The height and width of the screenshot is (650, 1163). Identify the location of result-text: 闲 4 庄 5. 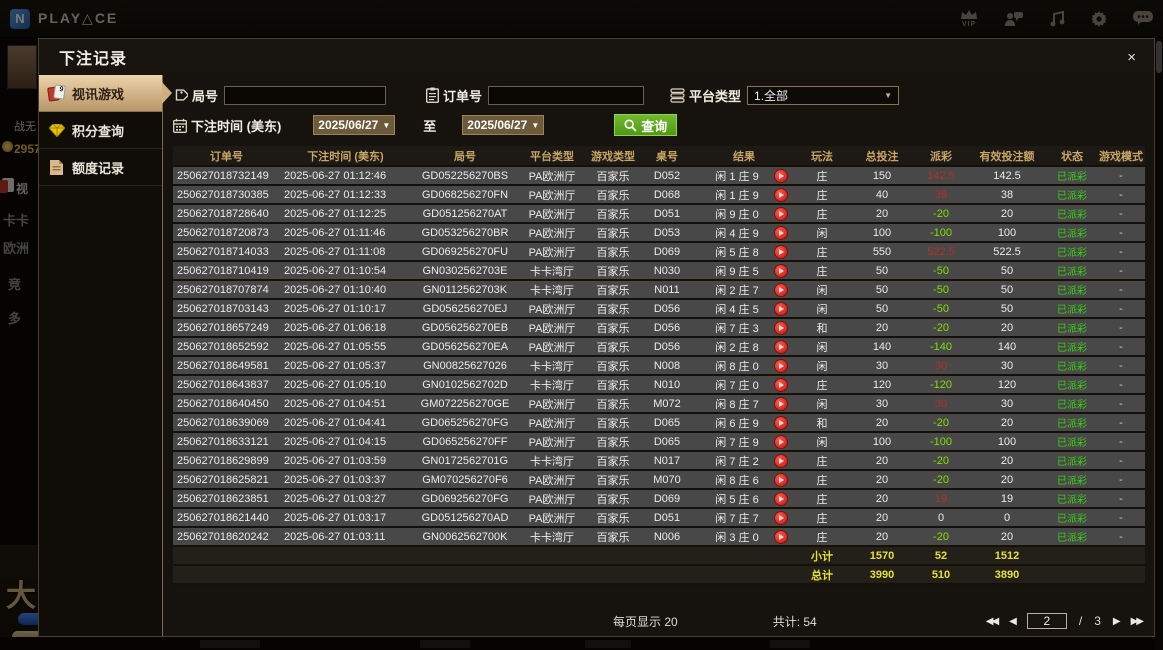
(737, 309).